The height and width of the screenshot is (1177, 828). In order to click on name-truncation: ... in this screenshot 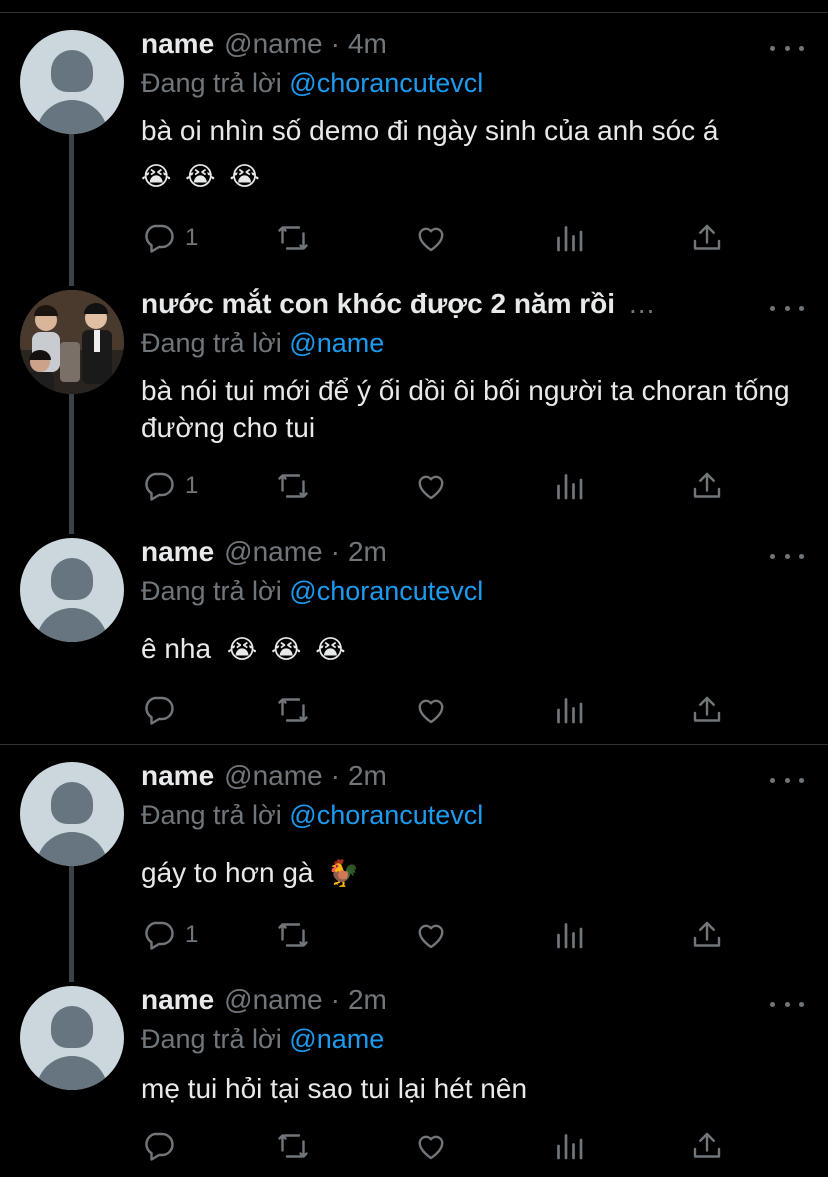, I will do `click(642, 303)`.